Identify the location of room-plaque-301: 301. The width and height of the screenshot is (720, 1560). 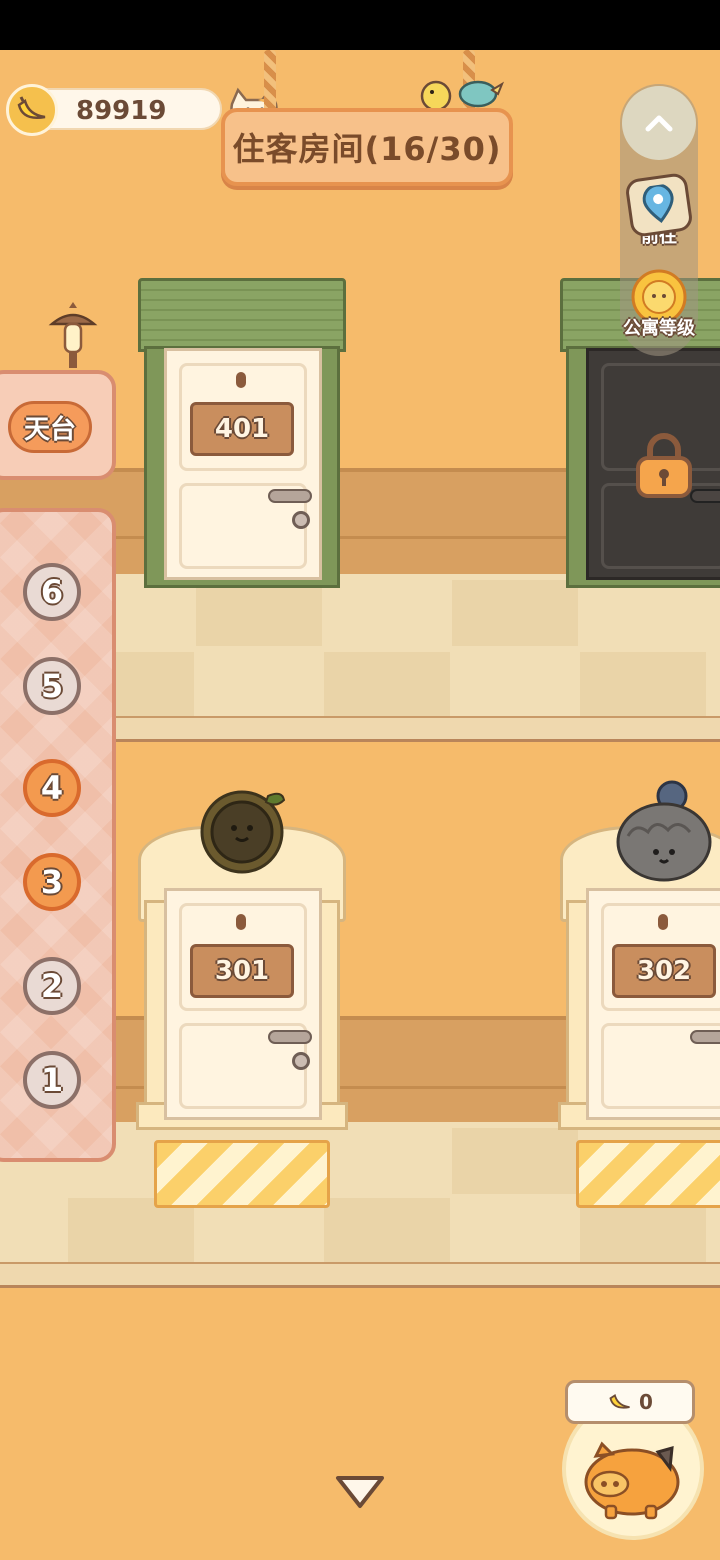
(242, 971).